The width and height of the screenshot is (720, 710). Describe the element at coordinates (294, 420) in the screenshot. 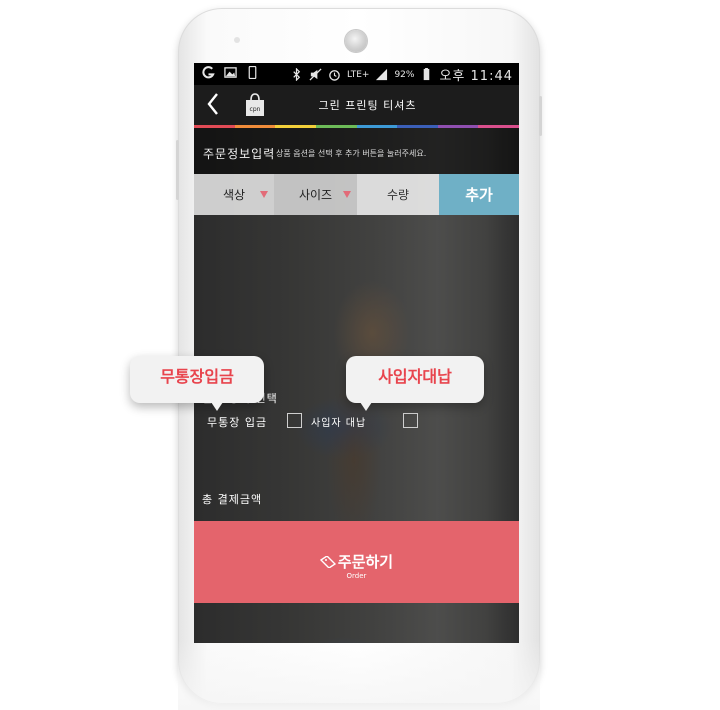

I see `bank-transfer-checkbox` at that location.